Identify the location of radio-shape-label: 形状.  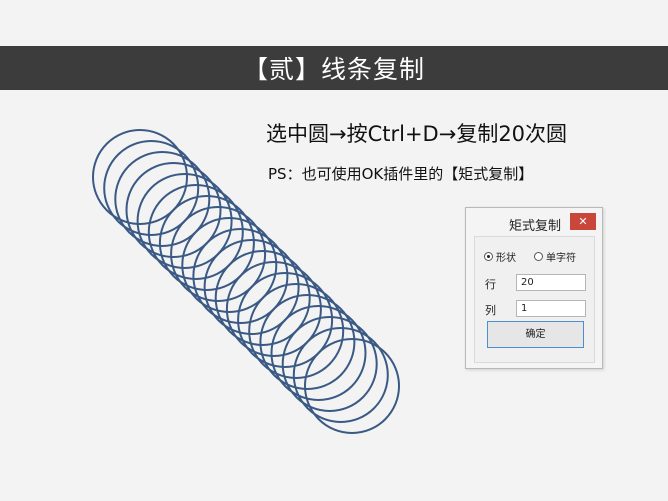
(506, 258).